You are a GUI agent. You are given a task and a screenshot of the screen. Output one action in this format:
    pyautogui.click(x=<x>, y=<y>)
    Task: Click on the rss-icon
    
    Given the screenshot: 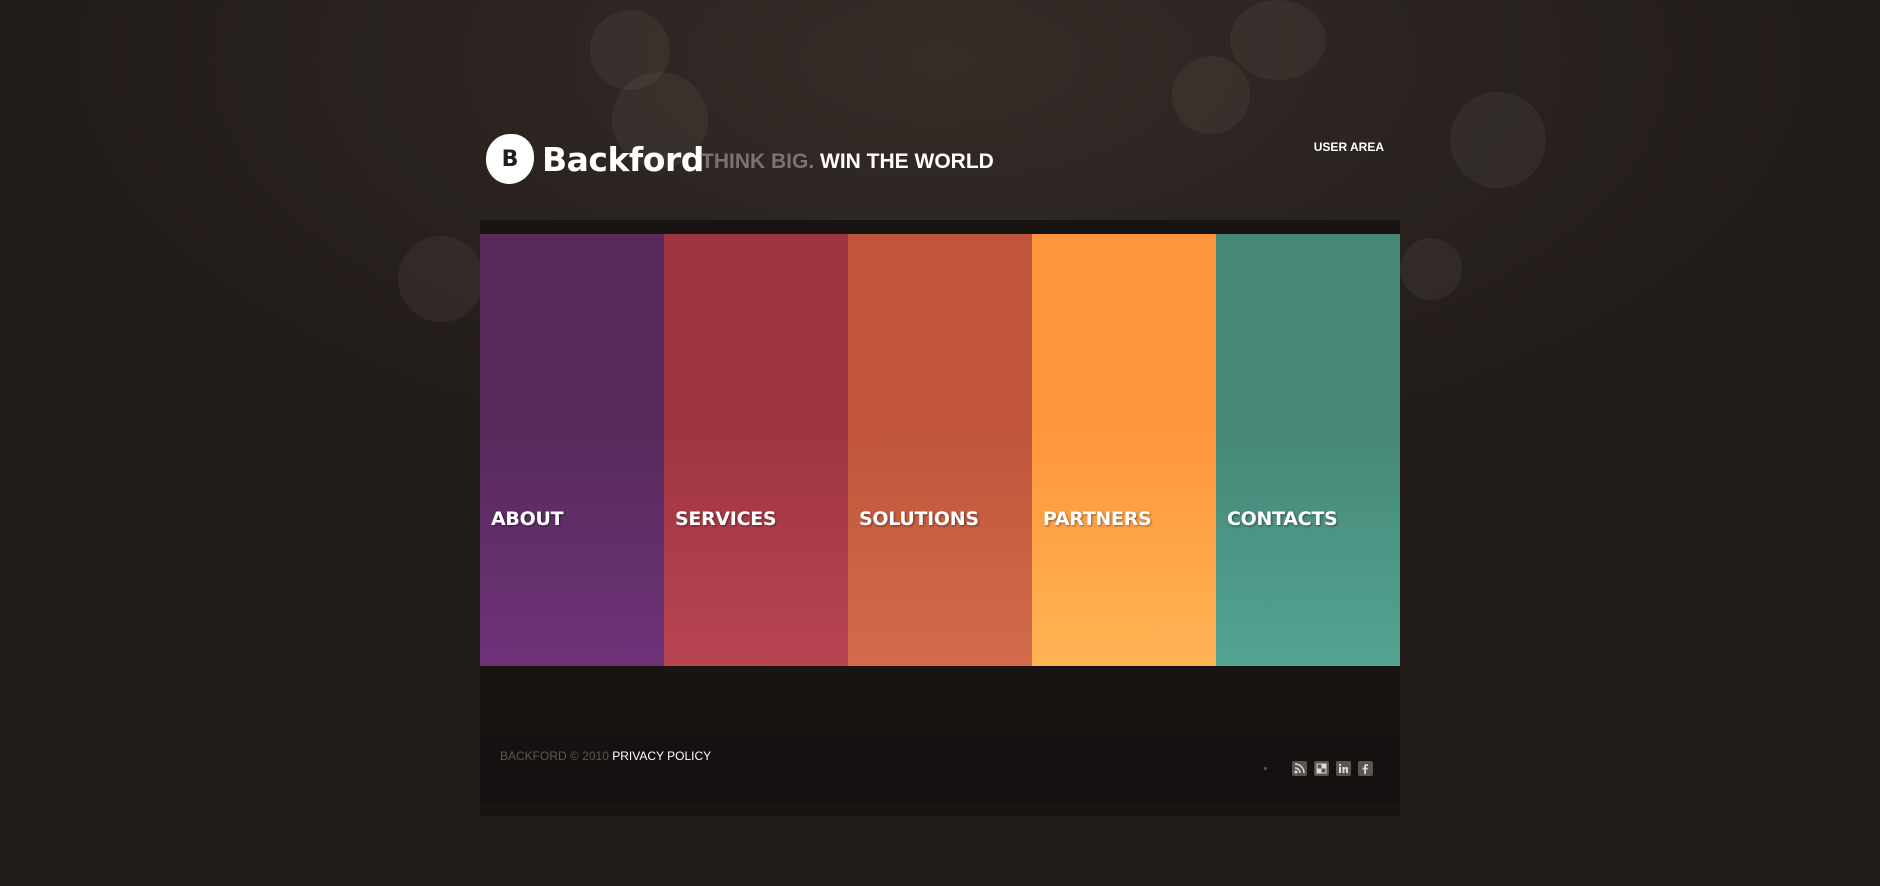 What is the action you would take?
    pyautogui.click(x=1299, y=768)
    